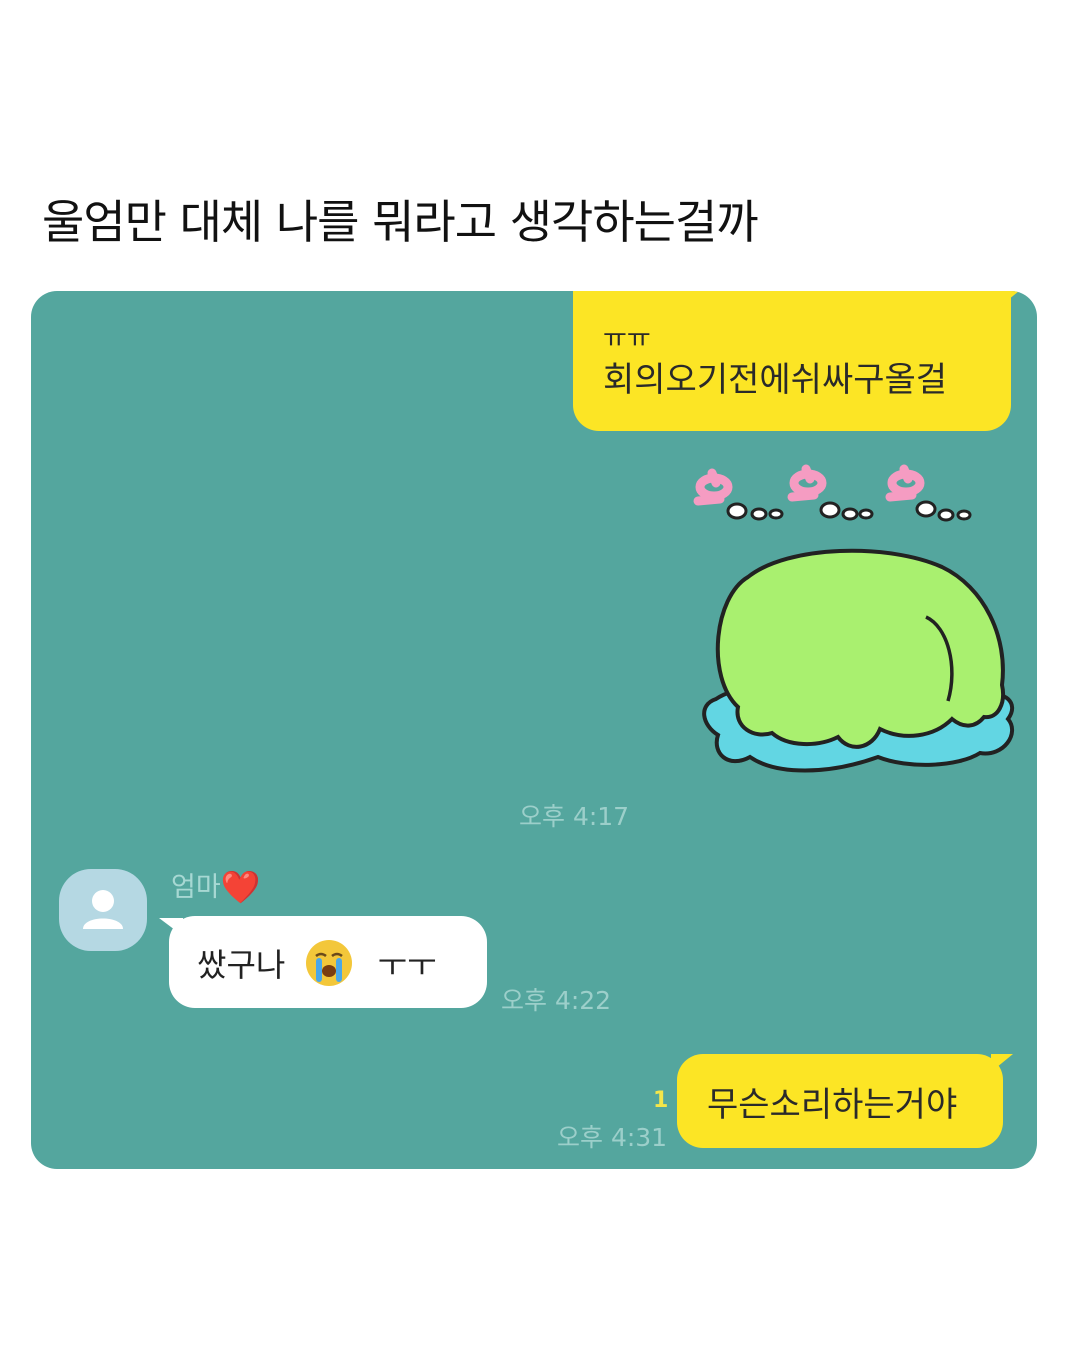 The height and width of the screenshot is (1350, 1080). I want to click on sender-name-text: 엄마, so click(196, 887).